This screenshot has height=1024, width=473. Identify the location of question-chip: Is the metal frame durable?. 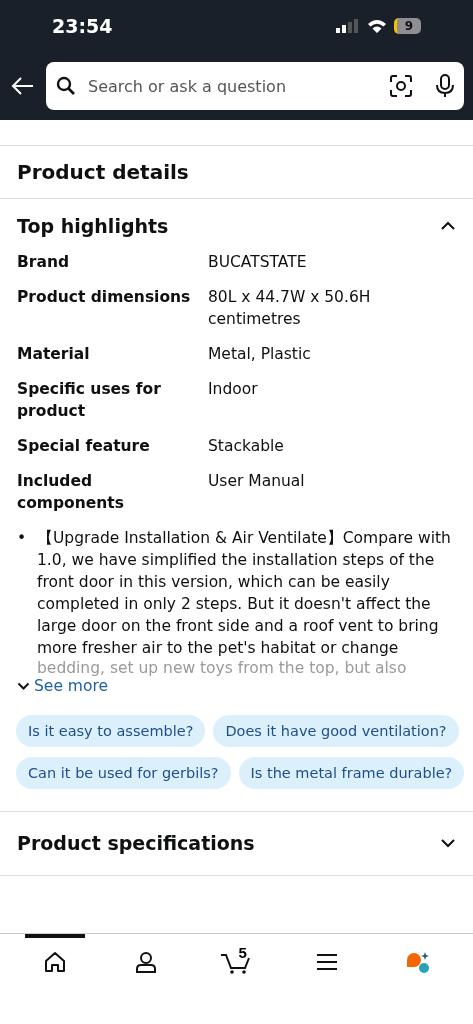
(351, 773).